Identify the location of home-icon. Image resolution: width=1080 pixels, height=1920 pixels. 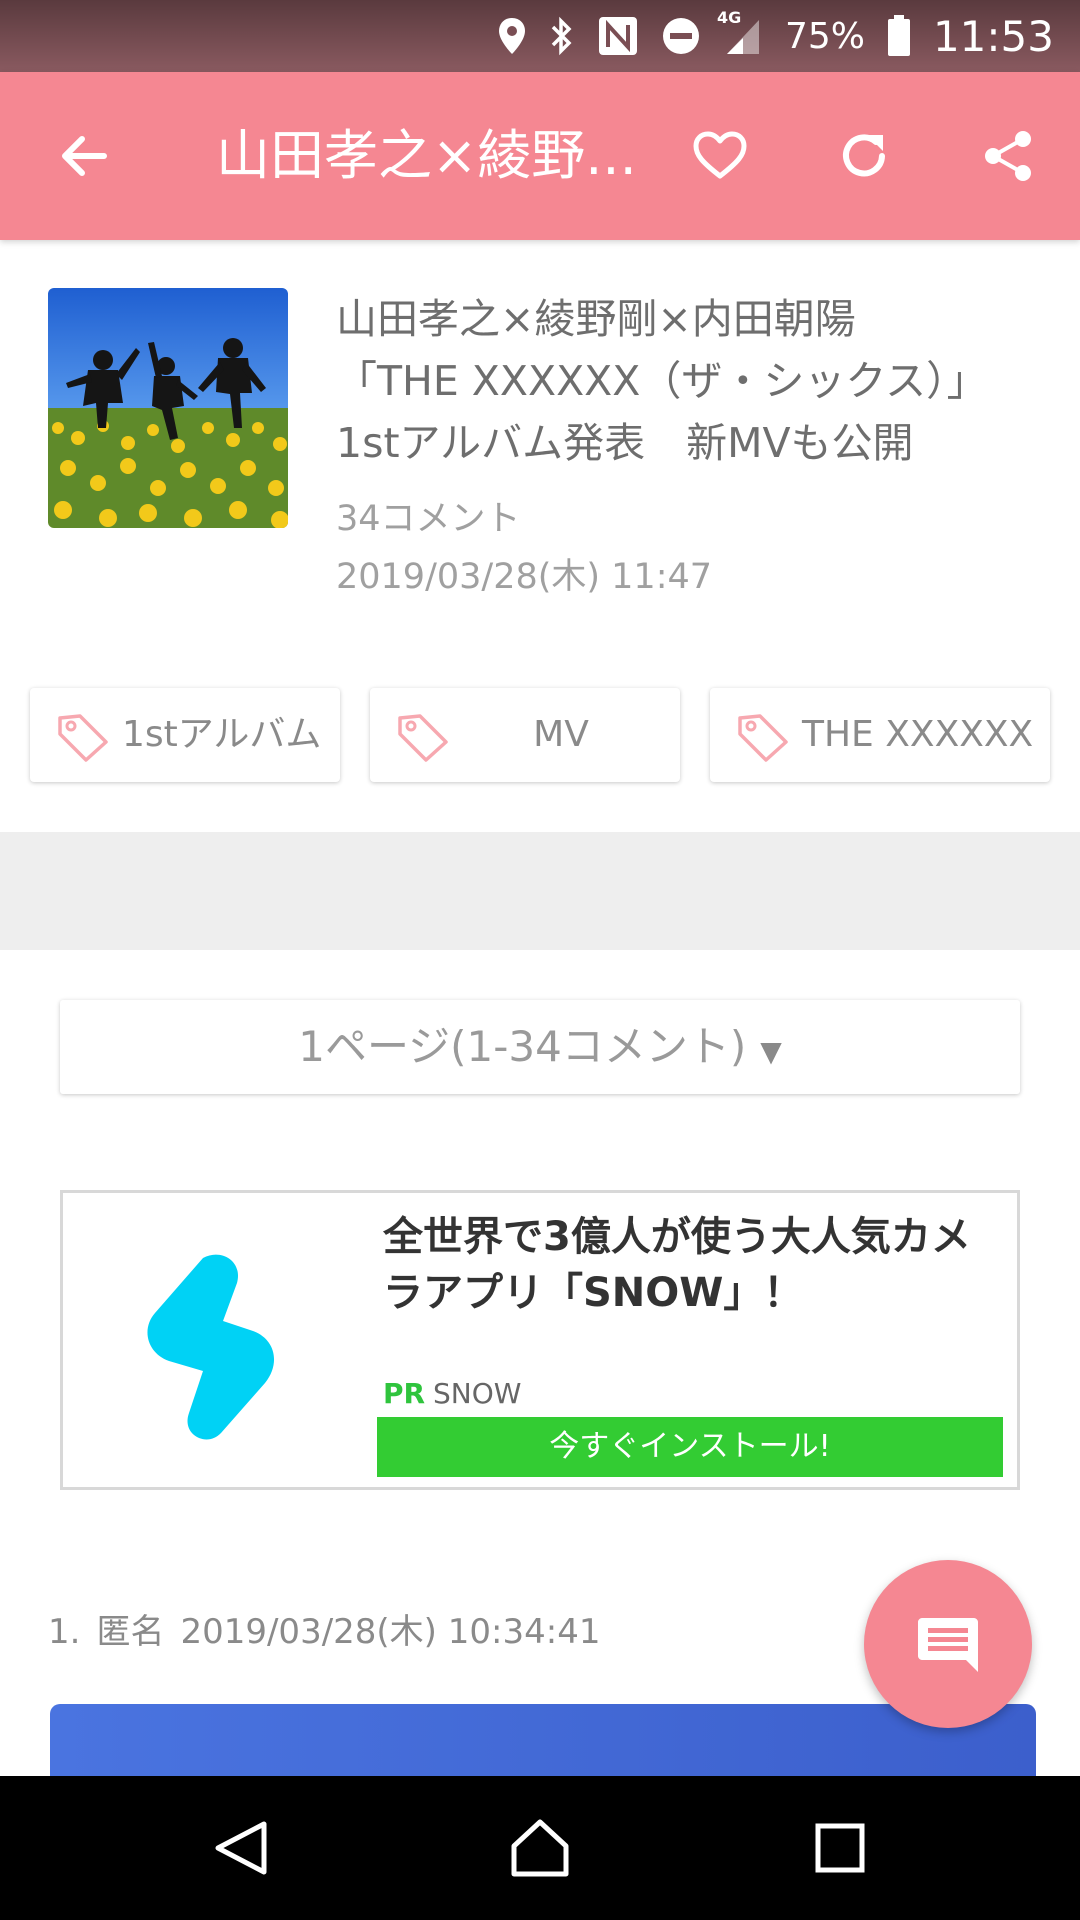
(540, 1848).